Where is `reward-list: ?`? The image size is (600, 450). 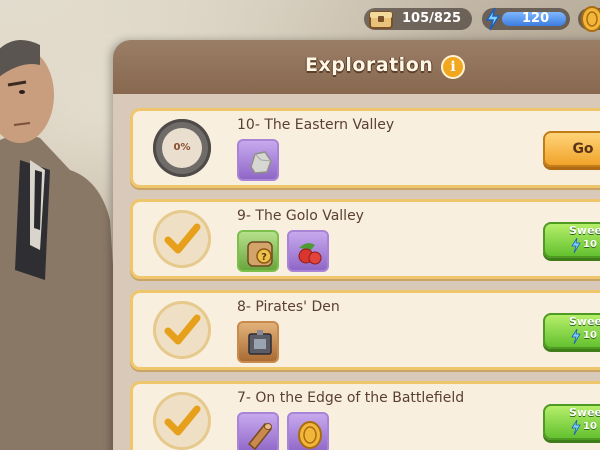
reward-list: ? is located at coordinates (283, 252).